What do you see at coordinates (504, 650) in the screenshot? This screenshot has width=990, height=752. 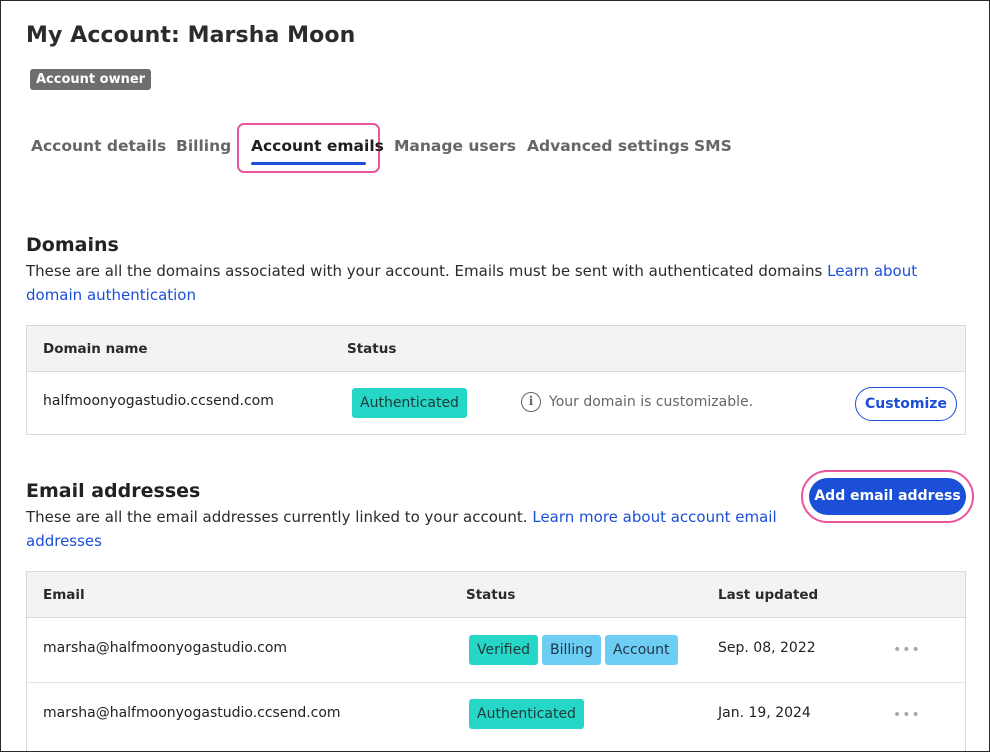 I see `verified-badge: Verified` at bounding box center [504, 650].